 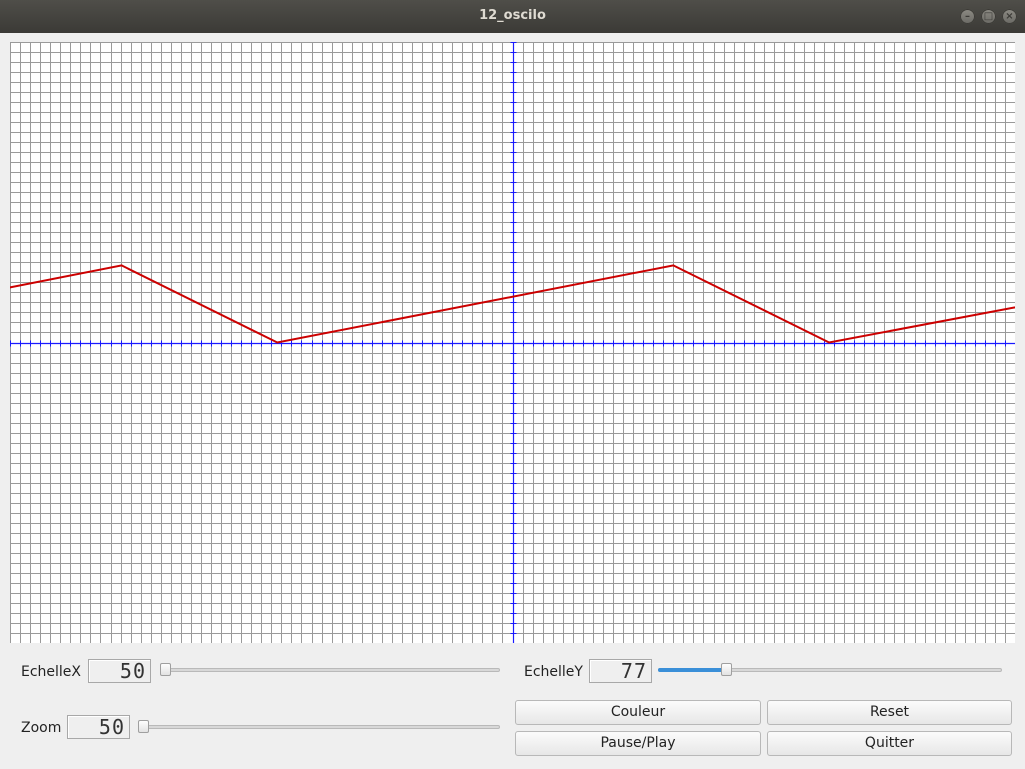 What do you see at coordinates (51, 672) in the screenshot?
I see `echellex-label: EchelleX` at bounding box center [51, 672].